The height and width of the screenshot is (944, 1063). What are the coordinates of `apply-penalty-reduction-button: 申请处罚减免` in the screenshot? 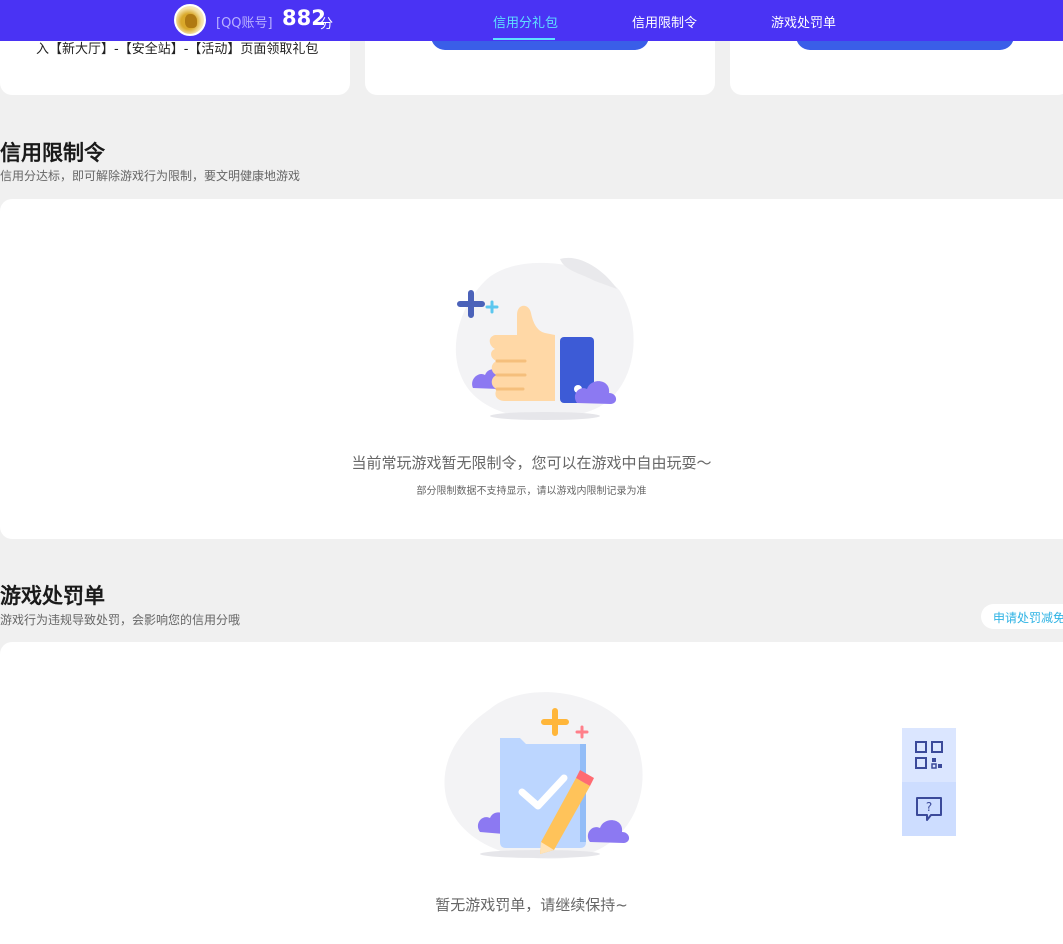 It's located at (1022, 616).